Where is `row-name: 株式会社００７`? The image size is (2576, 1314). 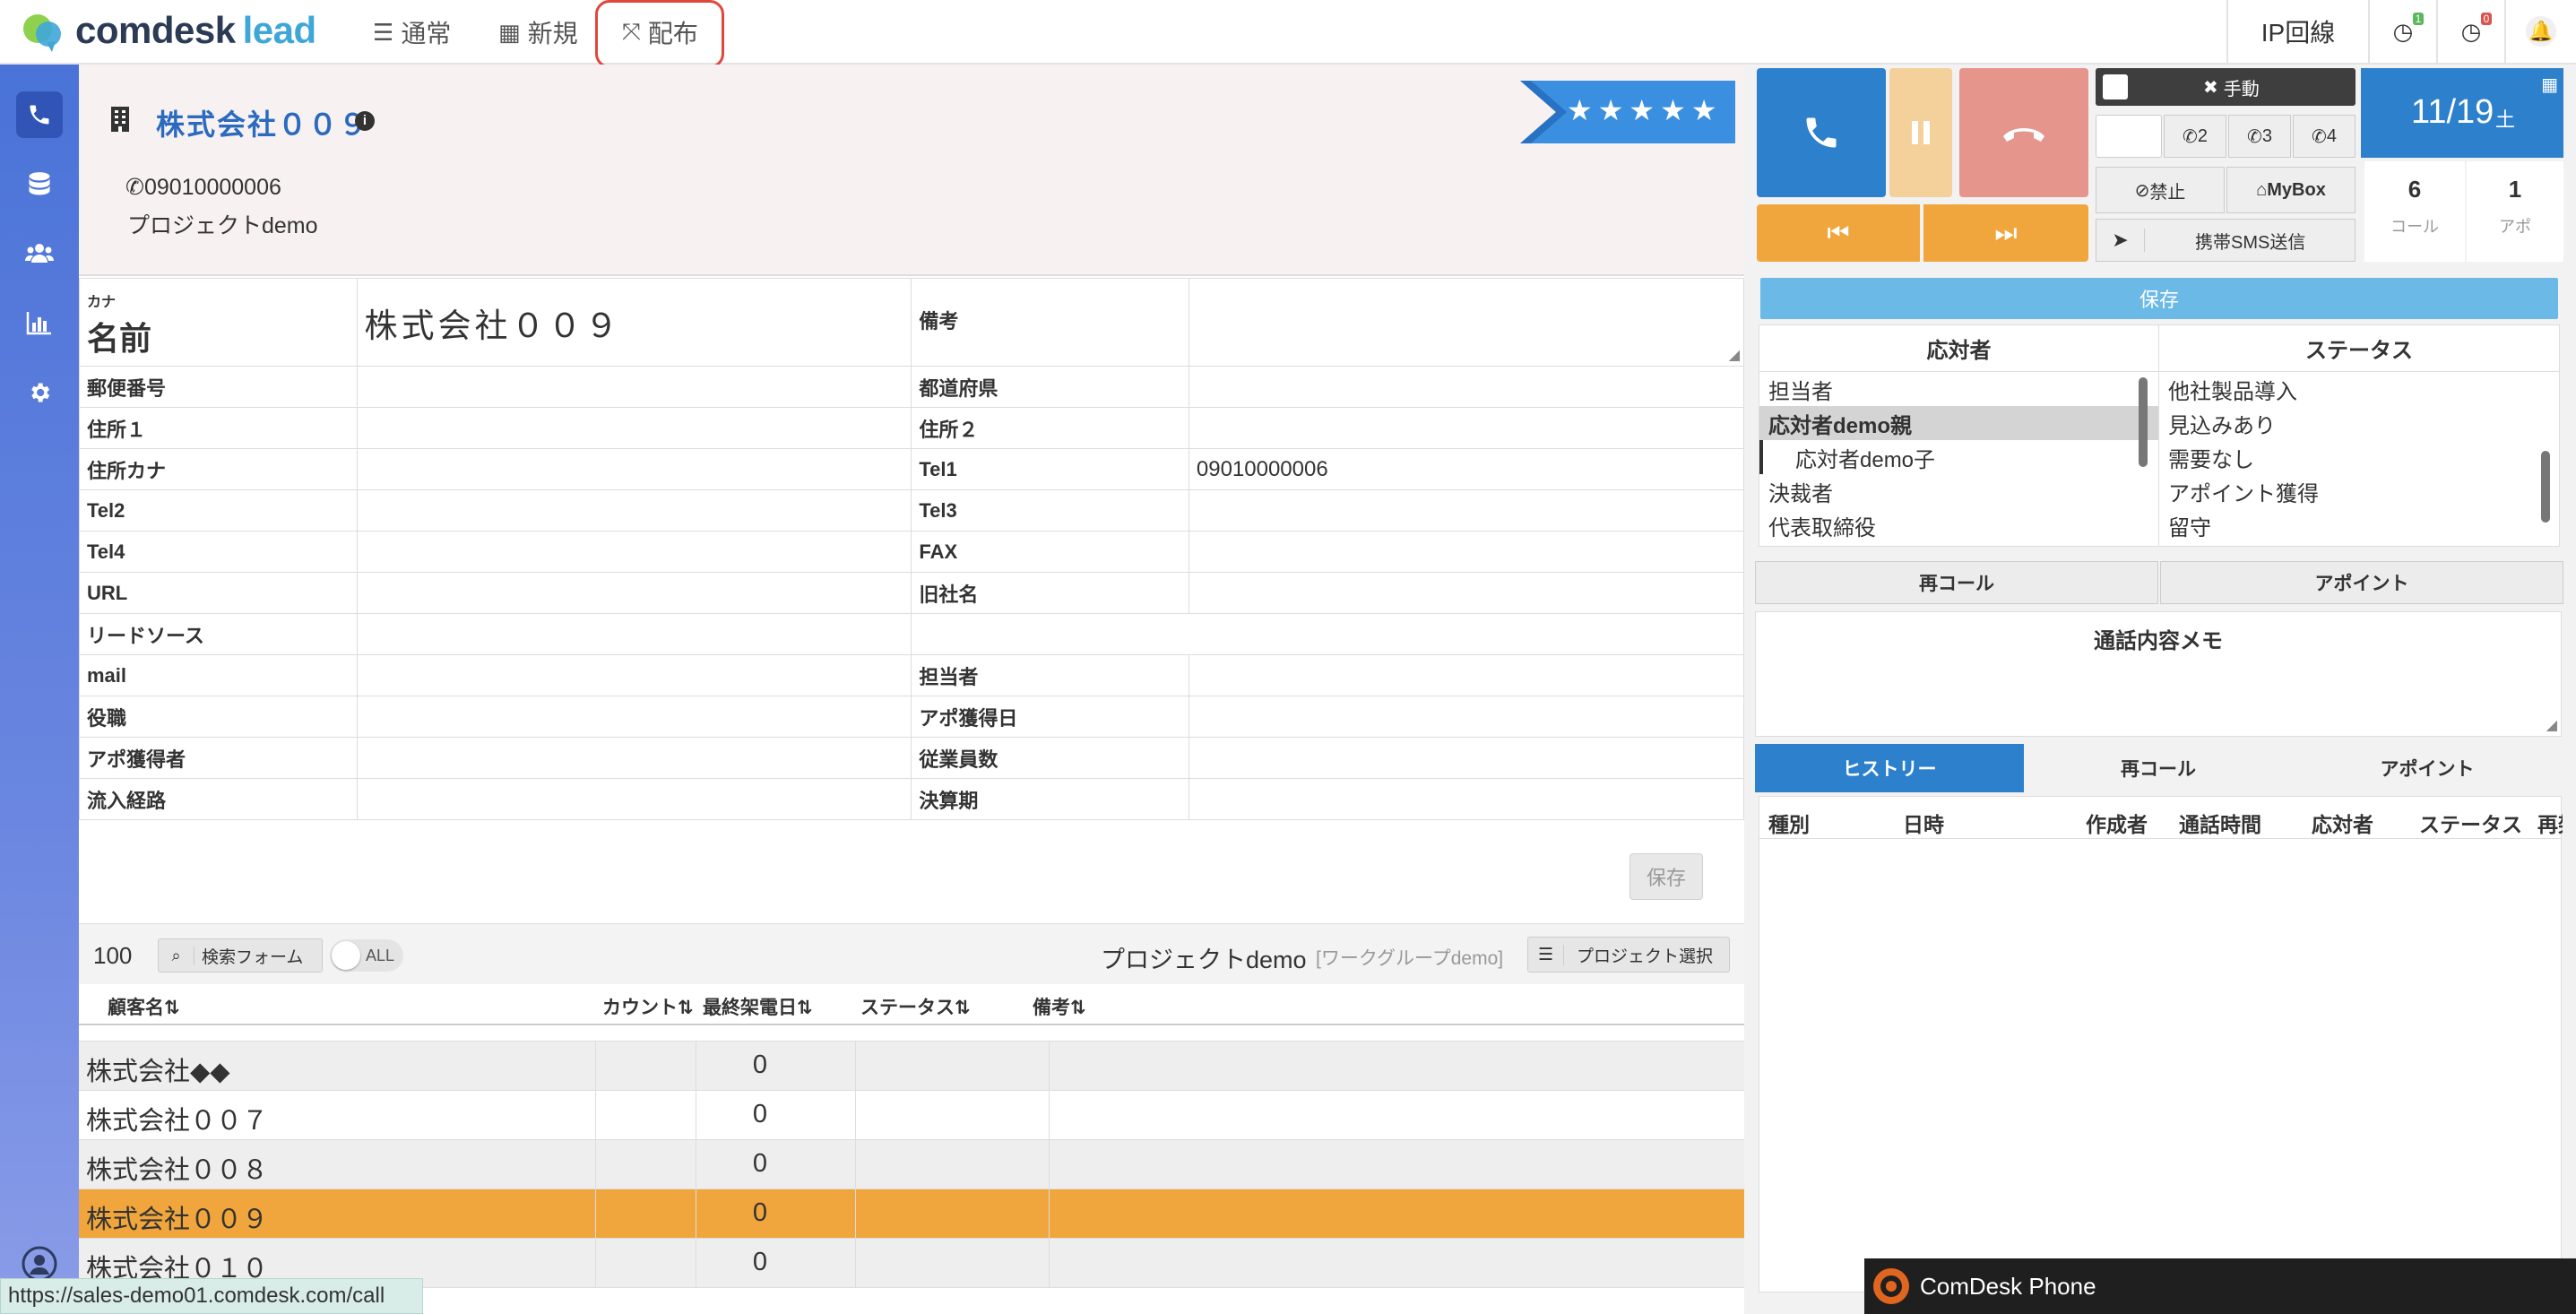 row-name: 株式会社００７ is located at coordinates (177, 1121).